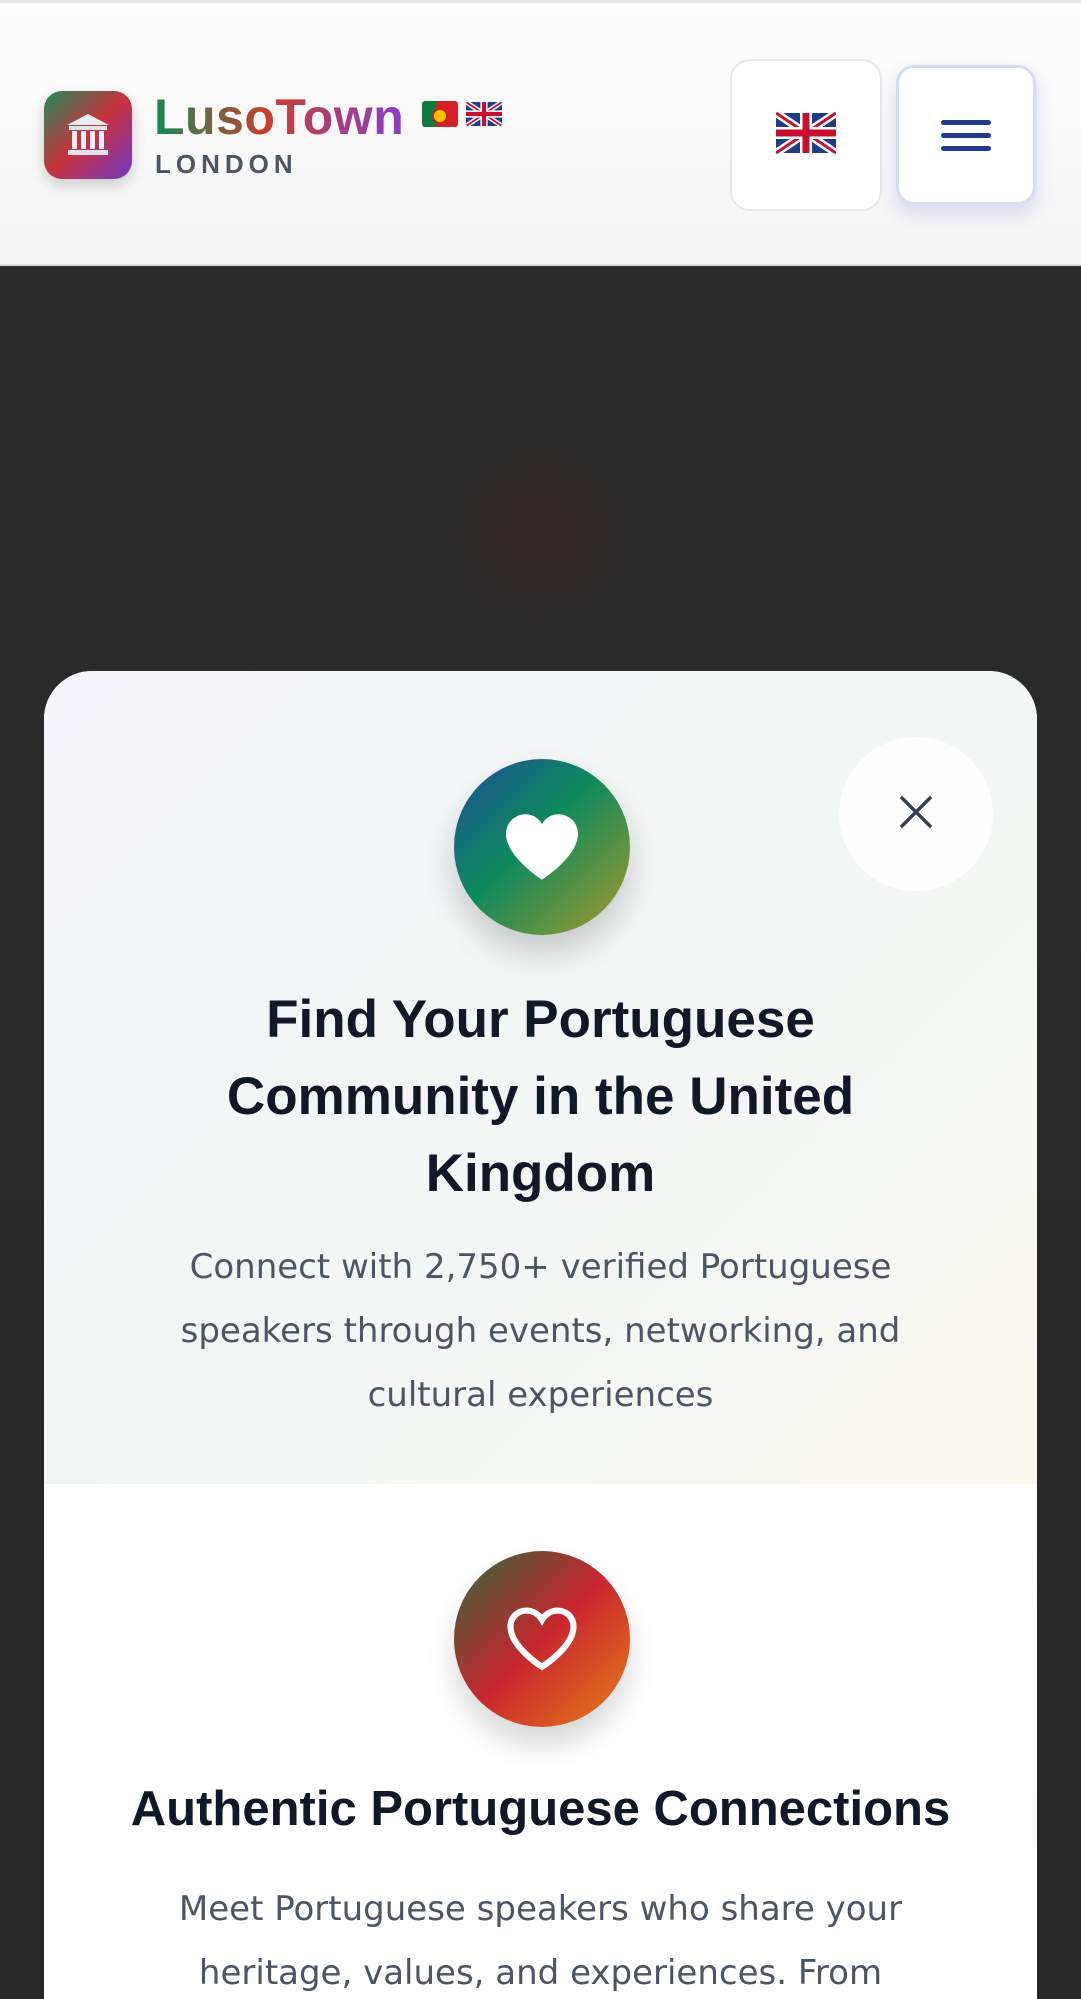  What do you see at coordinates (440, 114) in the screenshot?
I see `portugal-flag-icon` at bounding box center [440, 114].